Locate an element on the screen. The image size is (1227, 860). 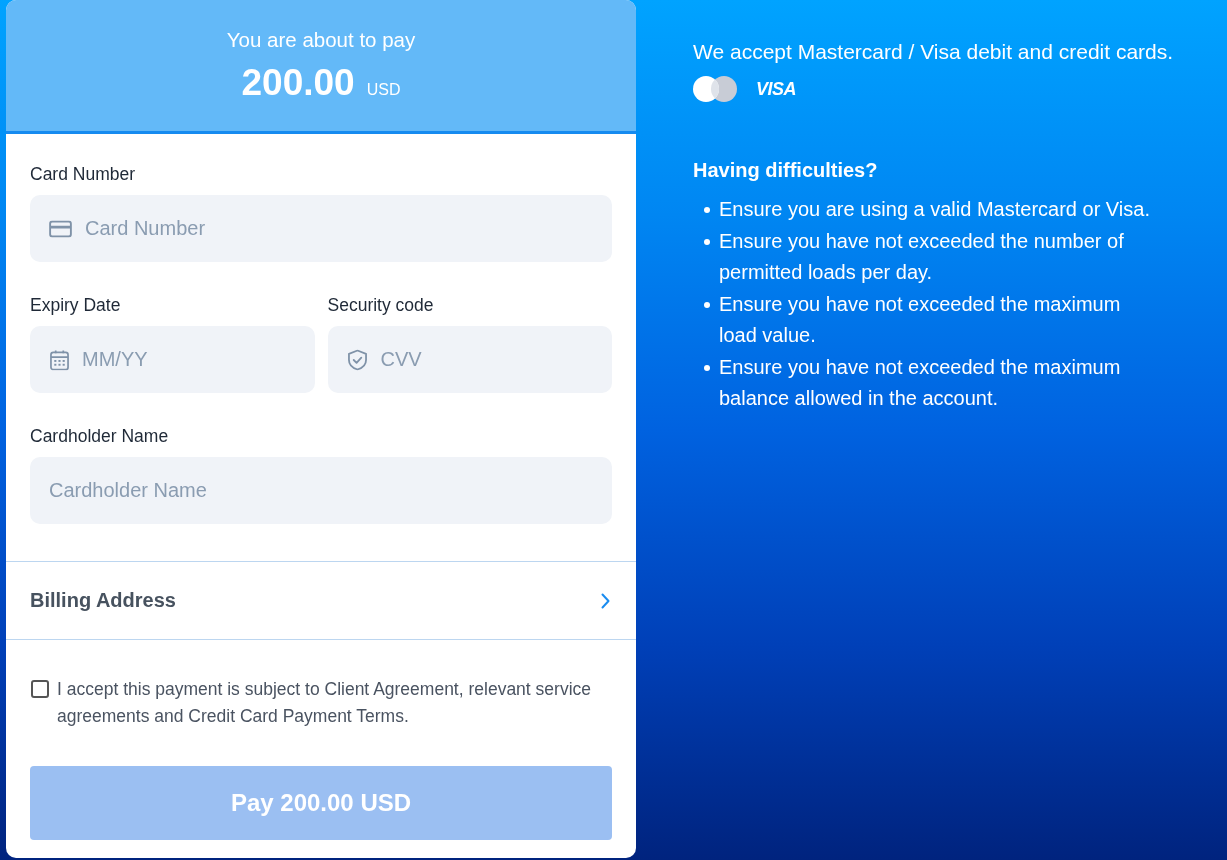
card-number-field: Card Number is located at coordinates (321, 228).